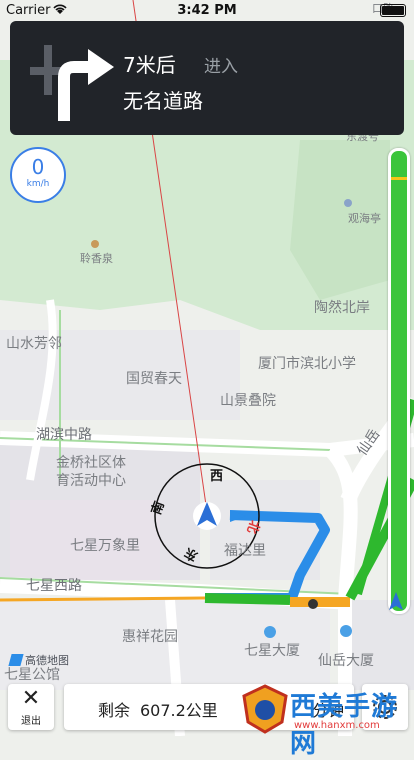  I want to click on map-label: 惠祥花园, so click(150, 637).